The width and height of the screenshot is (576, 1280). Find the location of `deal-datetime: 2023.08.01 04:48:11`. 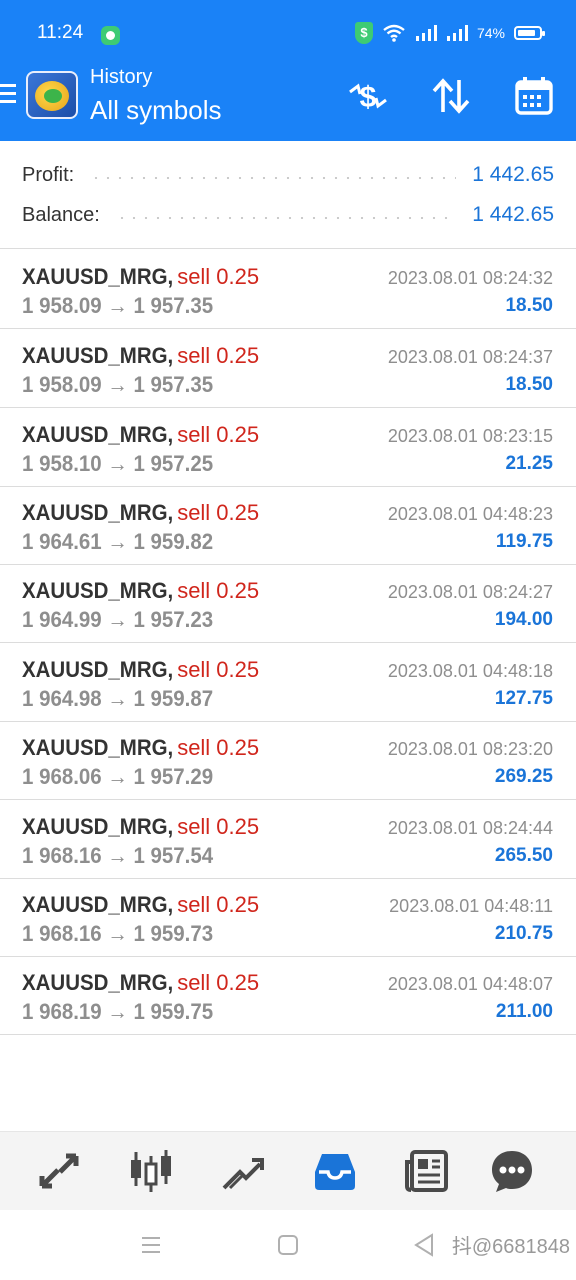

deal-datetime: 2023.08.01 04:48:11 is located at coordinates (471, 906).